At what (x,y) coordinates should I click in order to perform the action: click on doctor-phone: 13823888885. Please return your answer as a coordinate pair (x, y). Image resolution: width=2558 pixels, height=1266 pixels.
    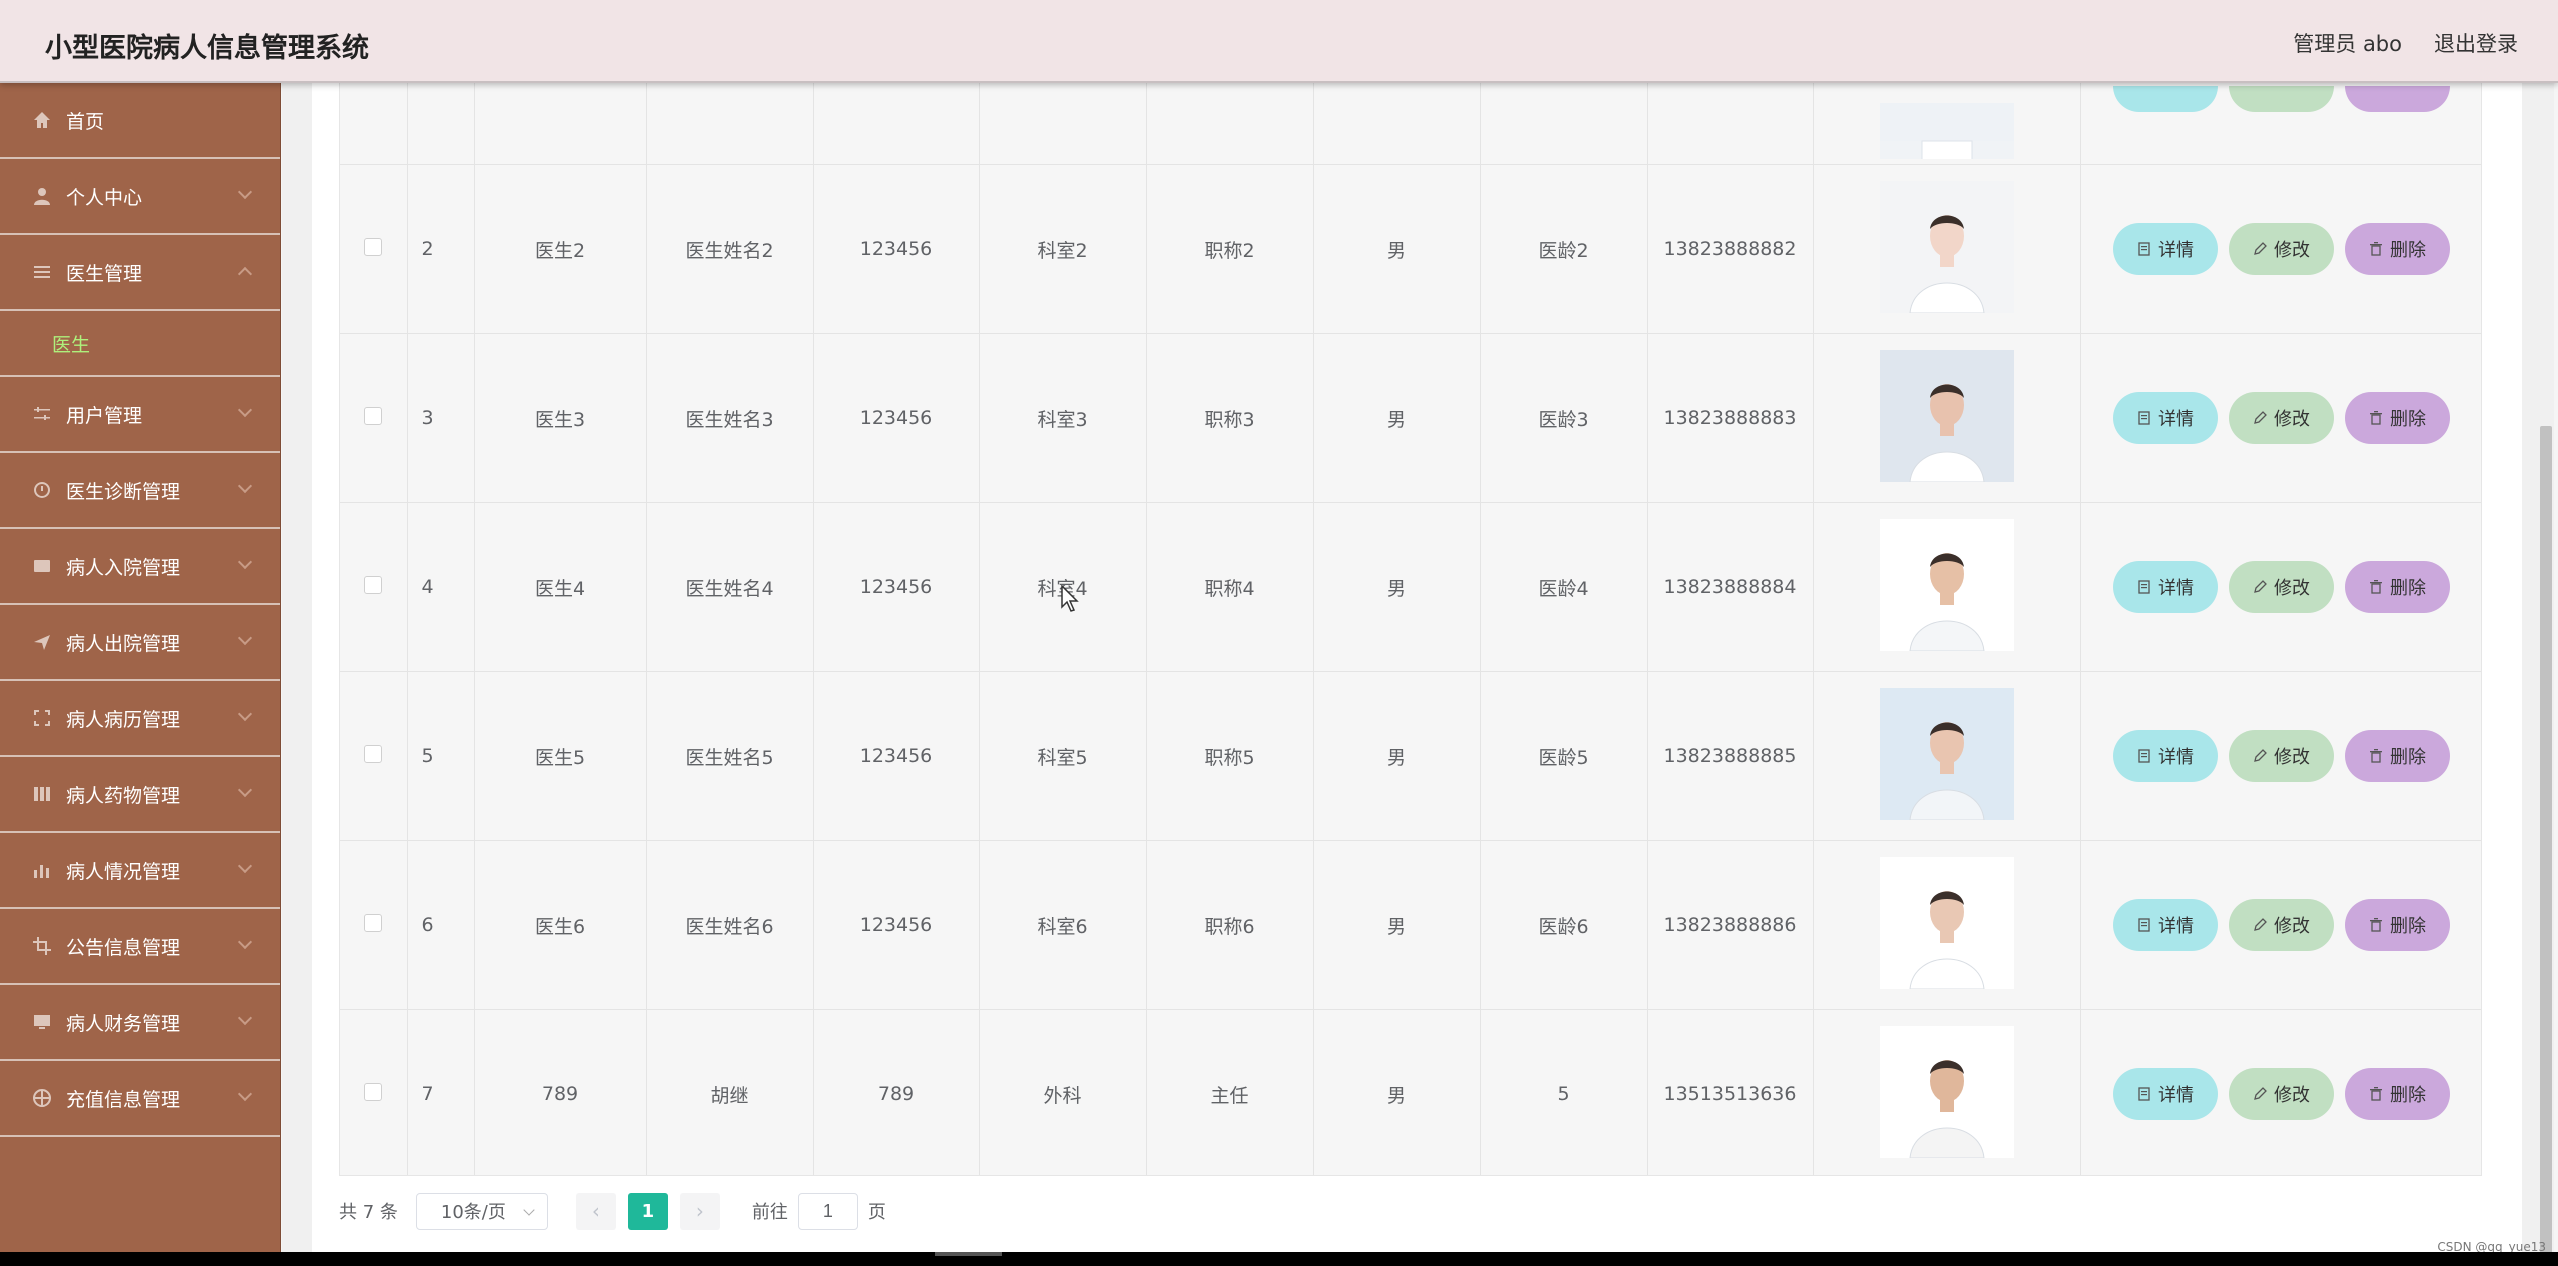
    Looking at the image, I should click on (1730, 756).